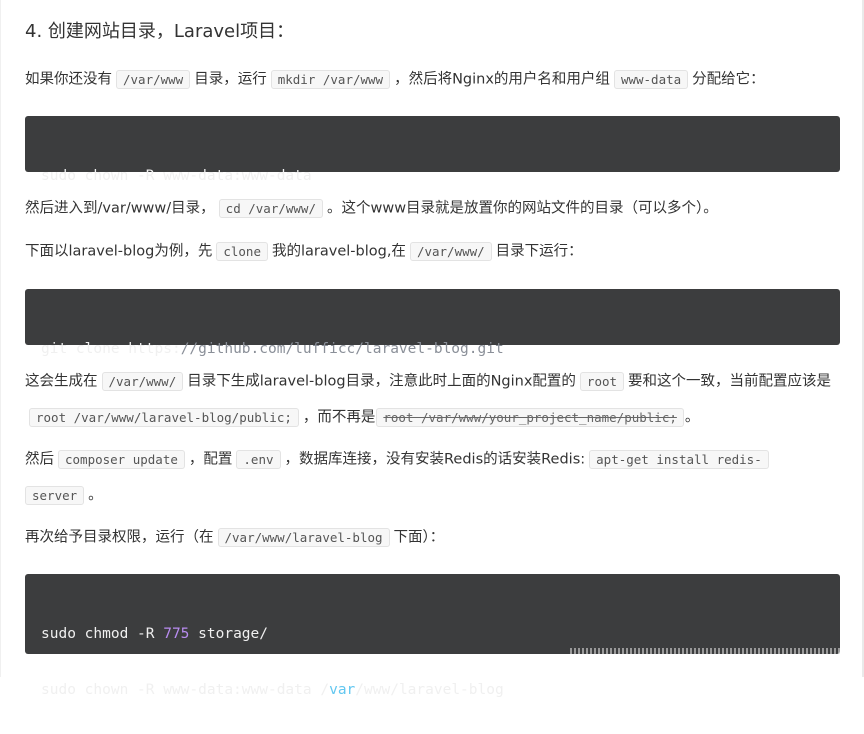 This screenshot has height=734, width=864. What do you see at coordinates (185, 690) in the screenshot?
I see `code-text: sudo chown -R www-data:www-data /` at bounding box center [185, 690].